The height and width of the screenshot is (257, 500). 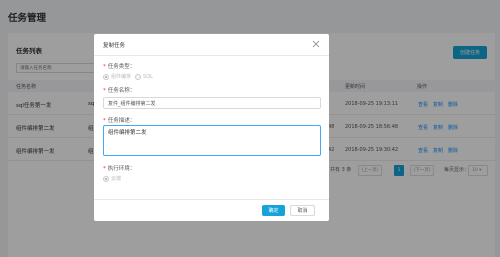 I want to click on dialog-title: 复制任务, so click(x=114, y=46).